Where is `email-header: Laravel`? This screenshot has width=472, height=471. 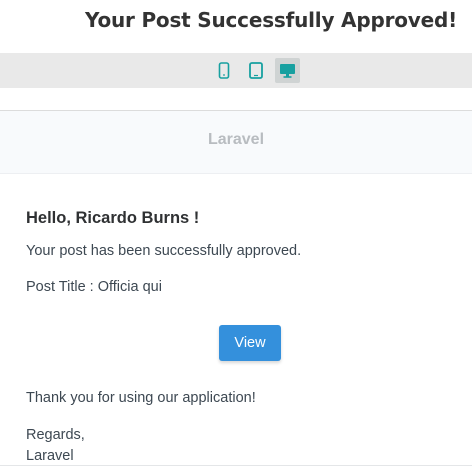 email-header: Laravel is located at coordinates (236, 142).